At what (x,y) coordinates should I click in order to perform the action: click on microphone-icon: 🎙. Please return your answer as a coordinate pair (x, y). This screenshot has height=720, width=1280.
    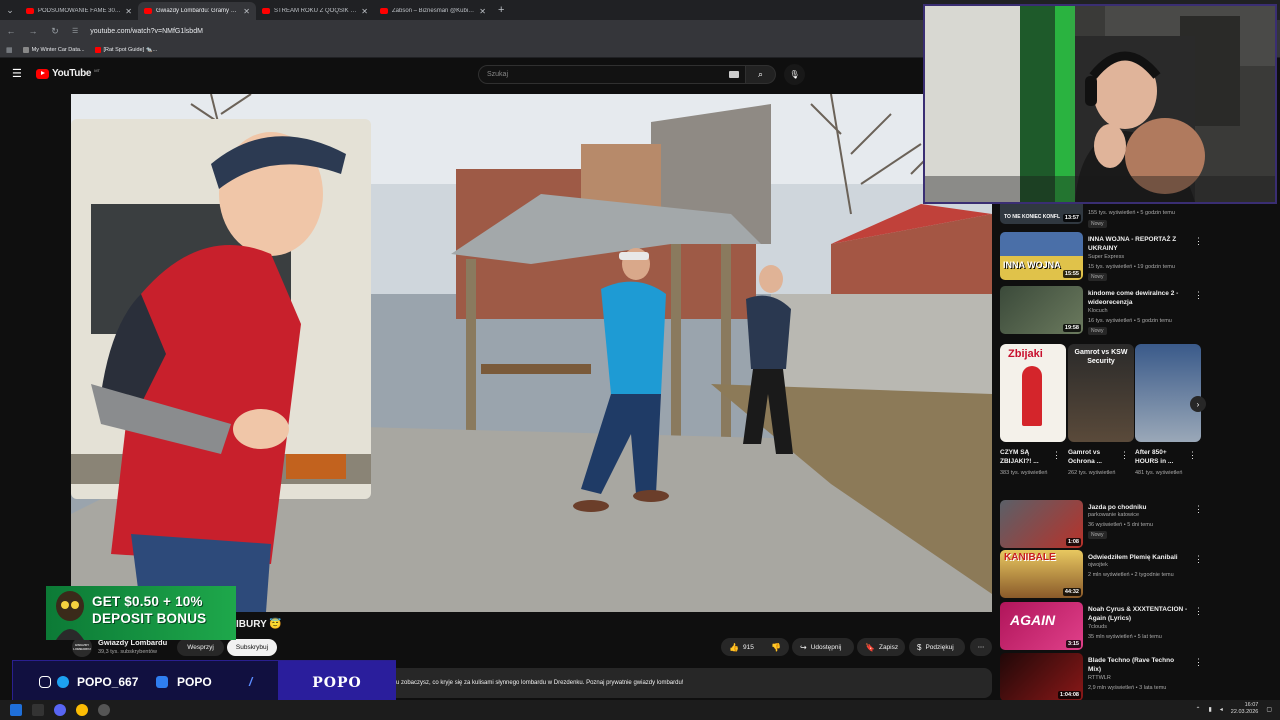
    Looking at the image, I should click on (794, 74).